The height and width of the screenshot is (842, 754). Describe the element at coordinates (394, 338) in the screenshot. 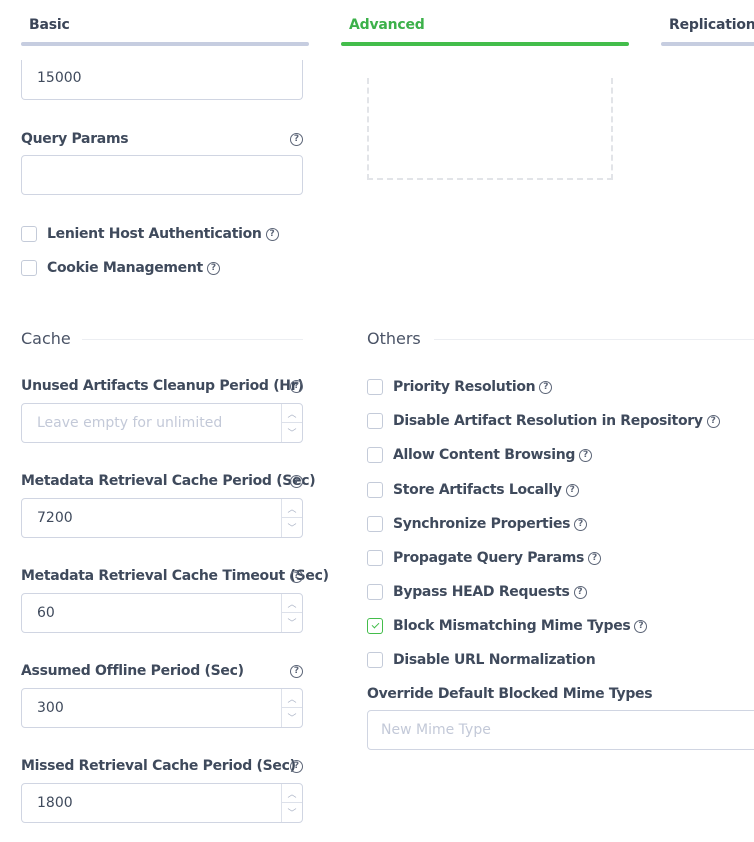

I see `others-section-title: Others` at that location.